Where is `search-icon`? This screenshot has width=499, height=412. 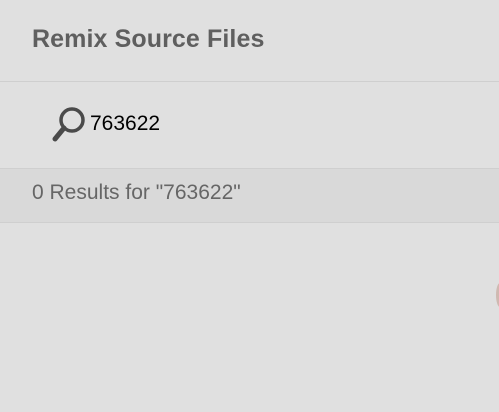 search-icon is located at coordinates (70, 124).